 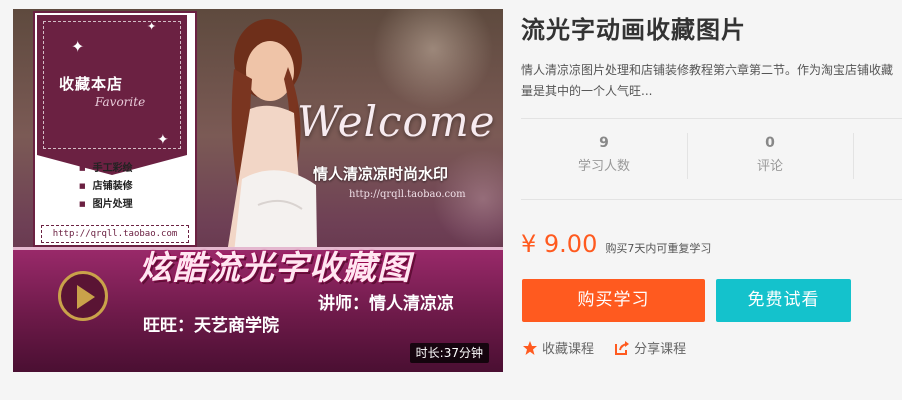 I want to click on wangwang-text: 旺旺：天艺商学院, so click(x=211, y=326).